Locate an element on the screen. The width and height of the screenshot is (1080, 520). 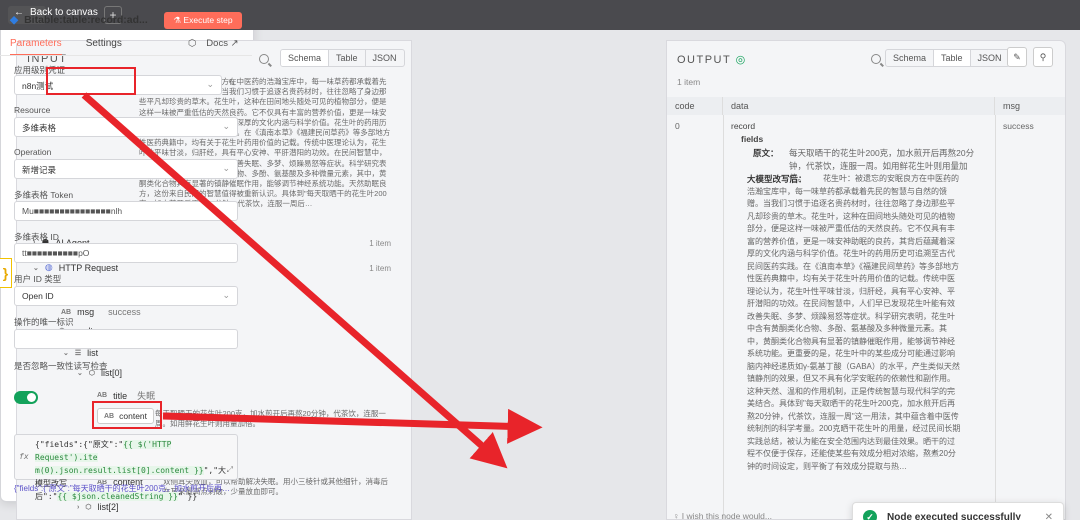
check-icon: ✓ is located at coordinates (870, 515).